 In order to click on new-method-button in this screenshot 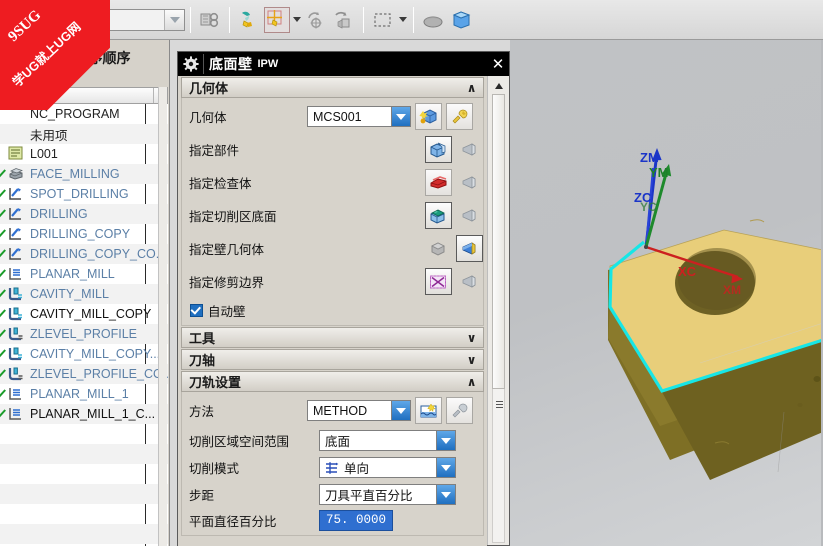, I will do `click(428, 410)`.